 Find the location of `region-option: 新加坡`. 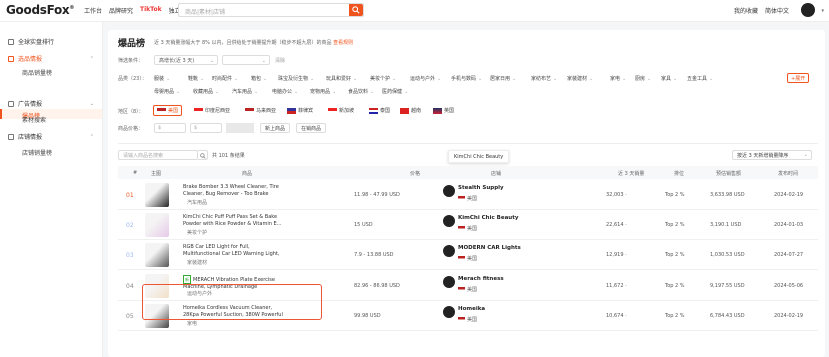

region-option: 新加坡 is located at coordinates (341, 110).